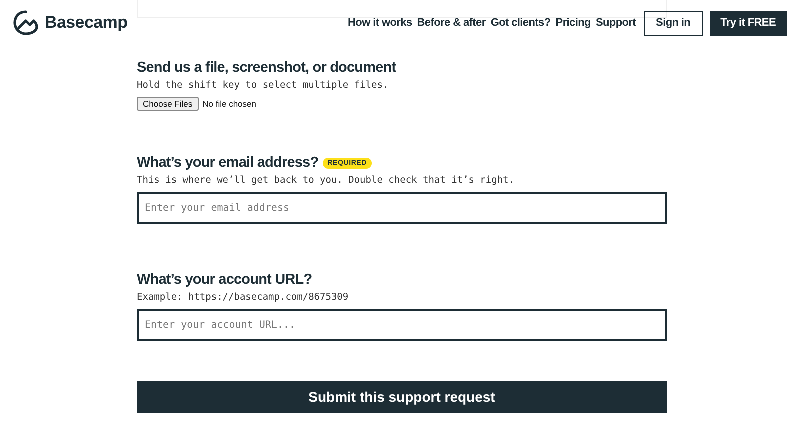  Describe the element at coordinates (380, 23) in the screenshot. I see `nav-link: How it works` at that location.